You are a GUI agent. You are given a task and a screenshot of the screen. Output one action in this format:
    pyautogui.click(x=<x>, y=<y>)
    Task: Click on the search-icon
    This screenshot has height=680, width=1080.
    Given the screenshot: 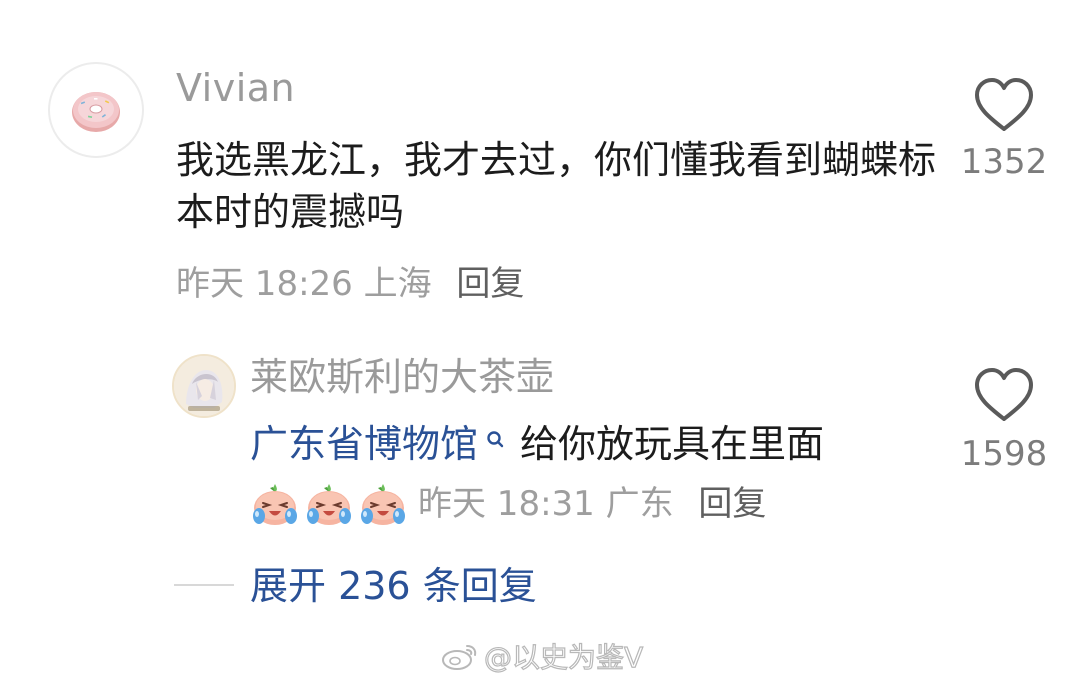 What is the action you would take?
    pyautogui.click(x=495, y=444)
    